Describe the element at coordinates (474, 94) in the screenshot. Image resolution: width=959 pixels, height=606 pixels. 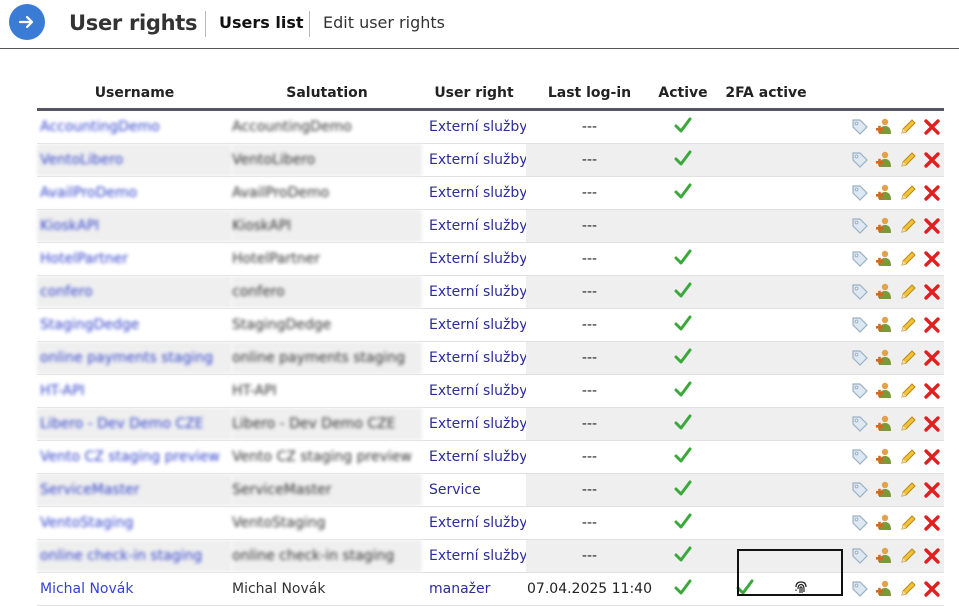
I see `column-header-user-right: User right` at that location.